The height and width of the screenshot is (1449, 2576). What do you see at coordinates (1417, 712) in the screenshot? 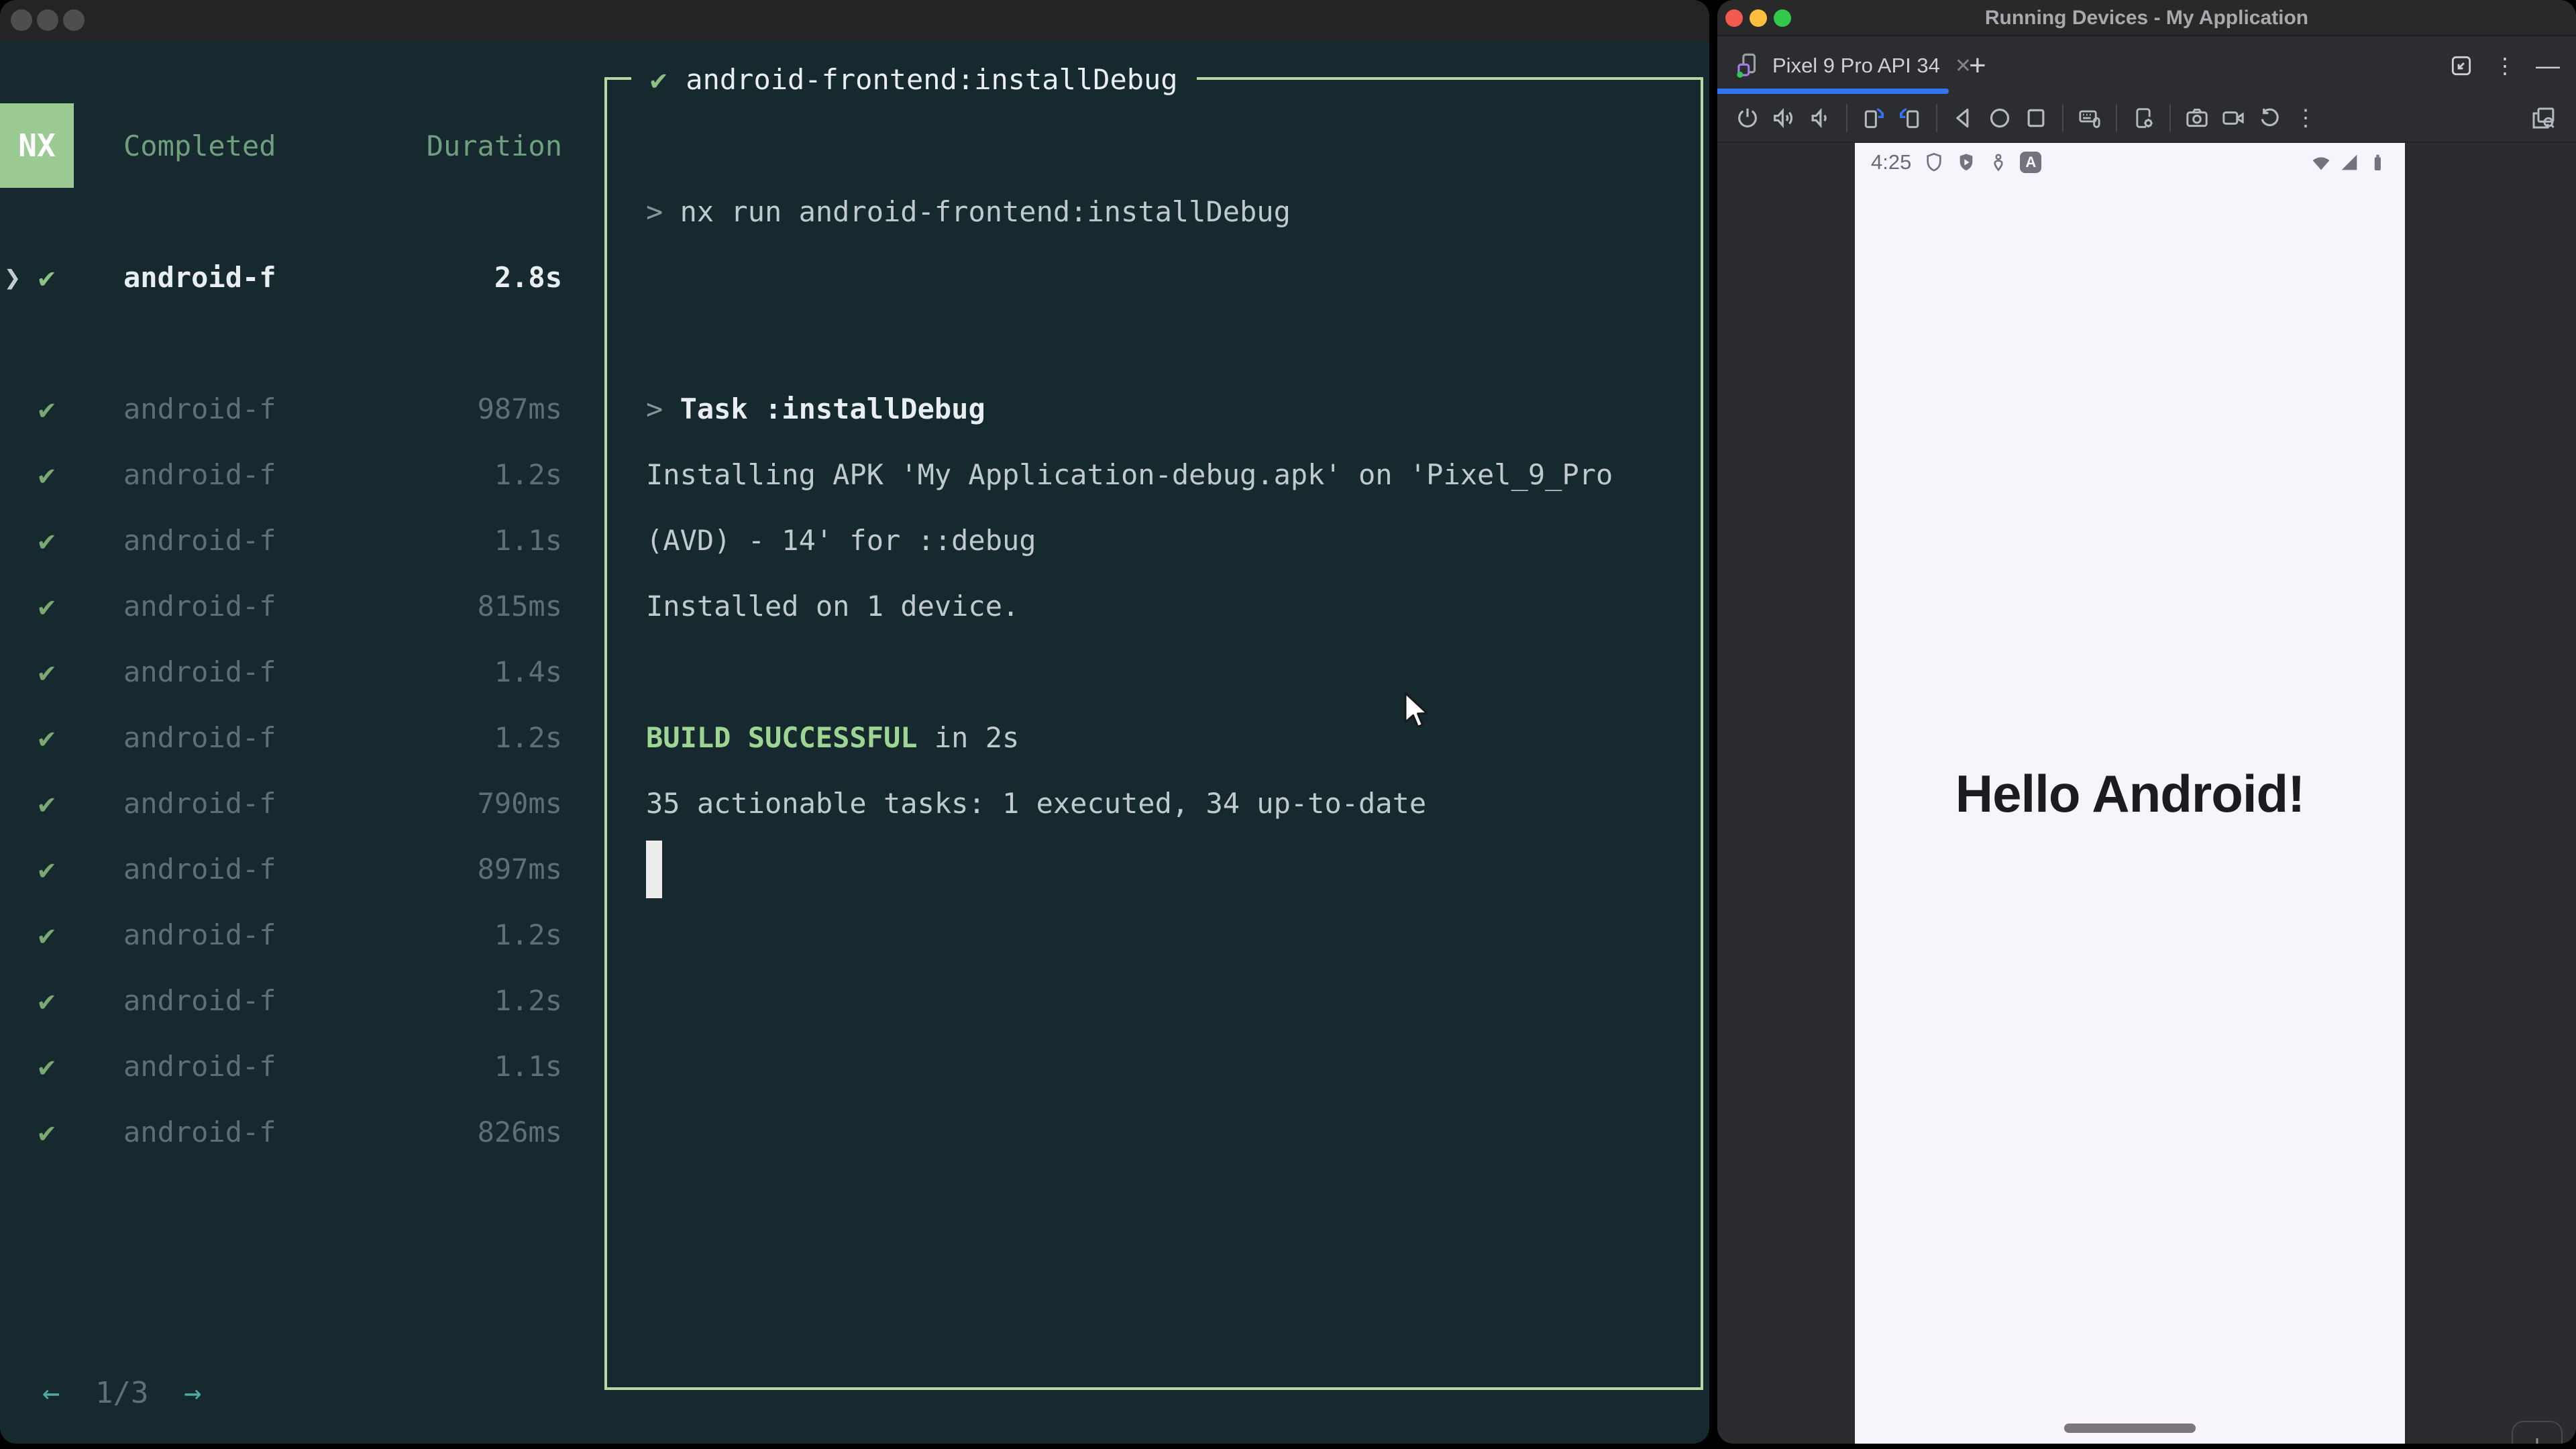
I see `mouse-cursor` at bounding box center [1417, 712].